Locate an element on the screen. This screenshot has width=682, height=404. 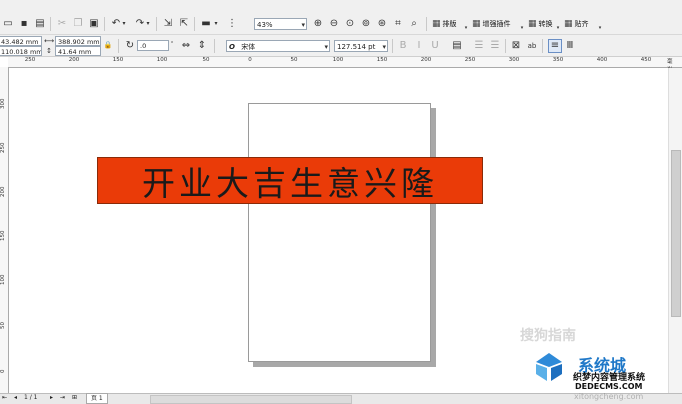
x-position-field: 43.482 mm is located at coordinates (21, 41).